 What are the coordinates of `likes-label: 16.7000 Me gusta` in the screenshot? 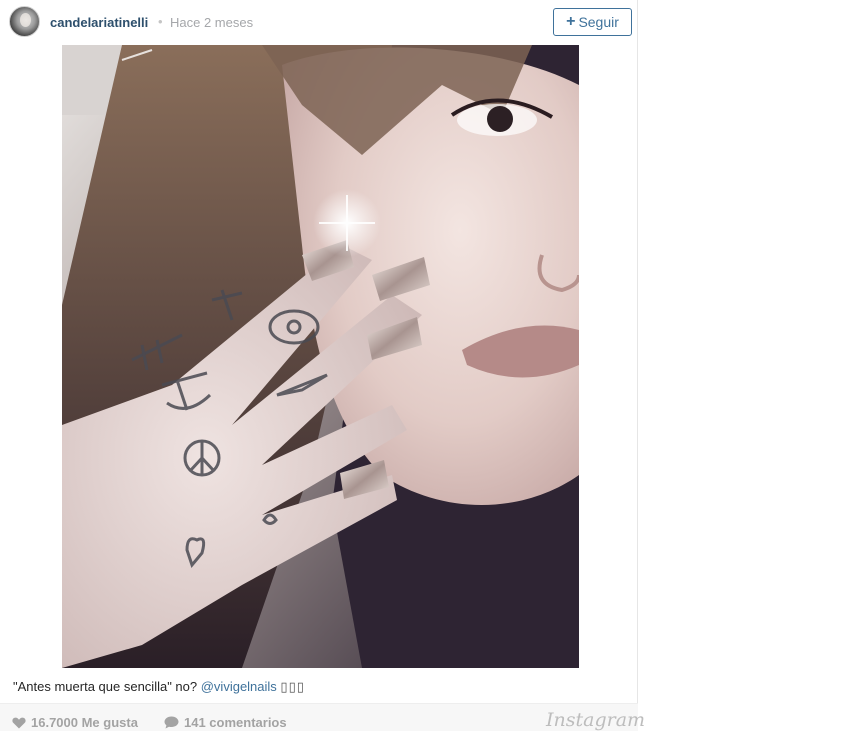 It's located at (84, 722).